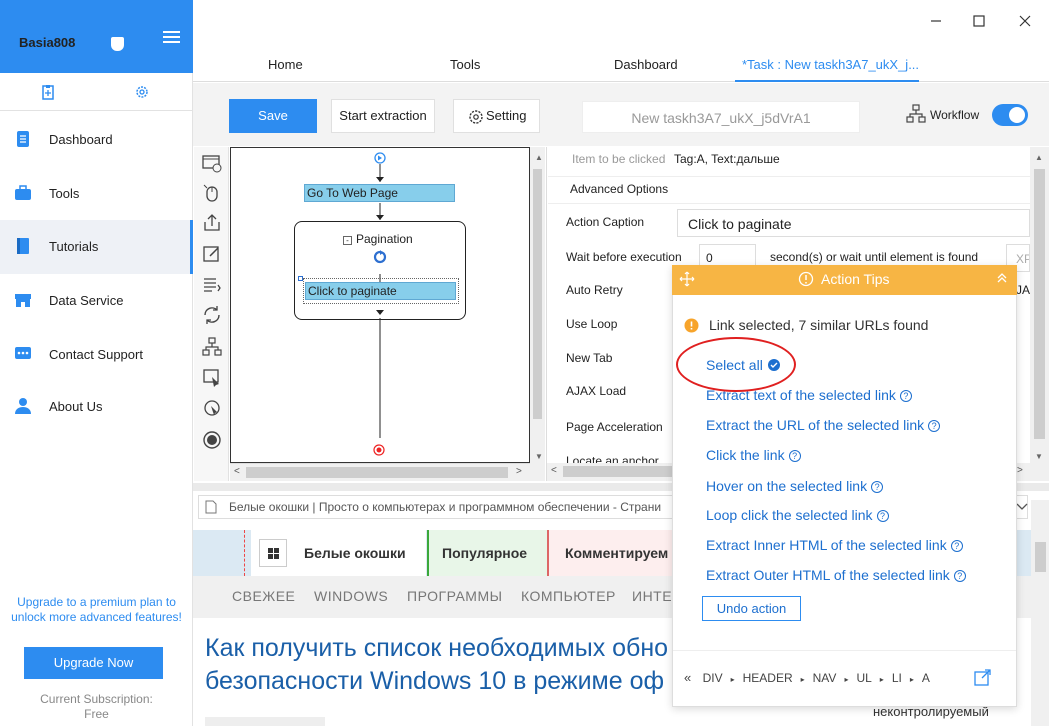 The width and height of the screenshot is (1049, 726). I want to click on username: Basia808, so click(47, 42).